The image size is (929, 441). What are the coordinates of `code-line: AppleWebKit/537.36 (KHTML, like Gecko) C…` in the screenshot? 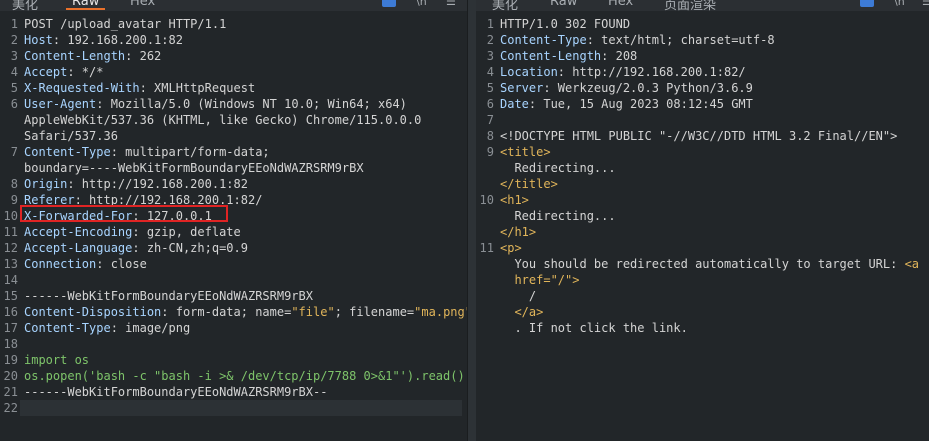 It's located at (233, 120).